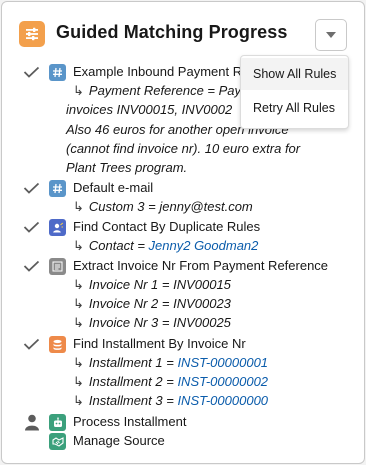 This screenshot has width=366, height=465. What do you see at coordinates (113, 187) in the screenshot?
I see `step-label: Default e-mail` at bounding box center [113, 187].